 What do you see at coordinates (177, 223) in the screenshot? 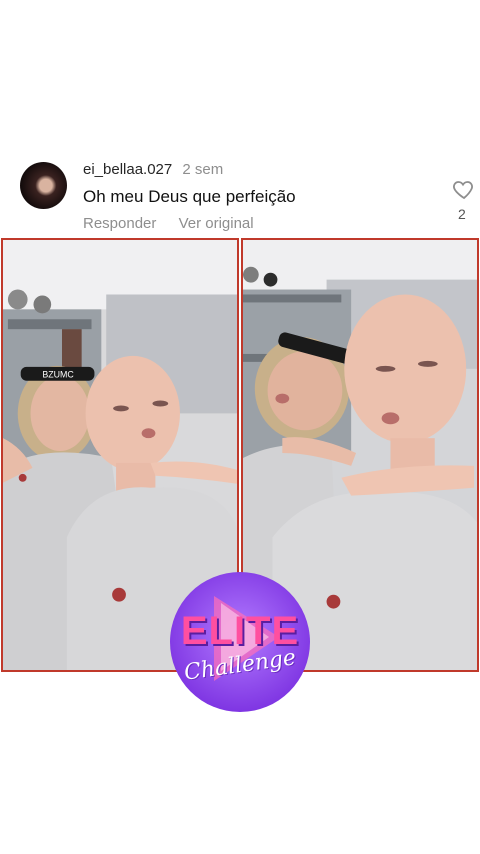
I see `comment-actions: Responder Ver original` at bounding box center [177, 223].